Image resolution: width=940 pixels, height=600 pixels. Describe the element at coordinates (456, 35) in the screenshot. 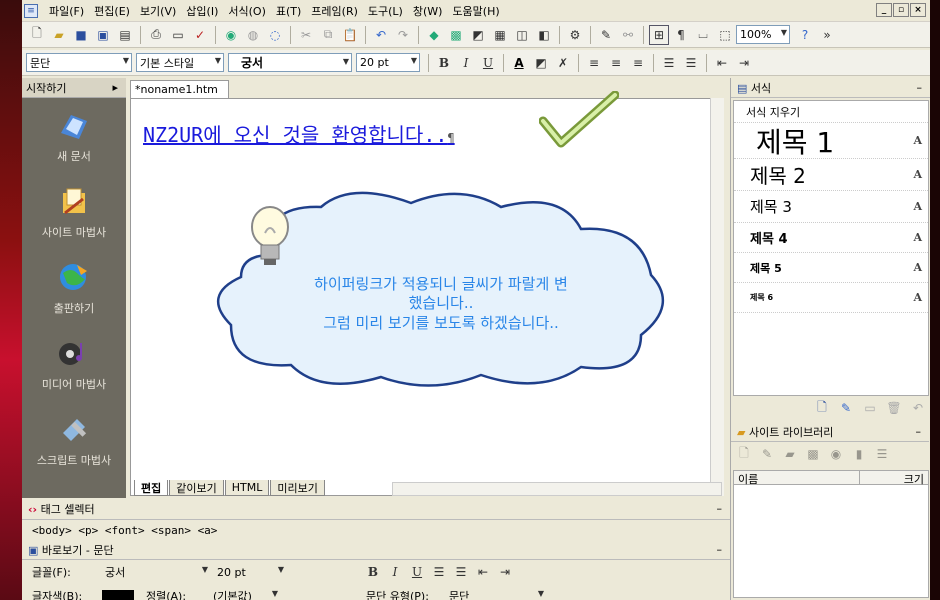

I see `insert-image-icon: ▩` at that location.